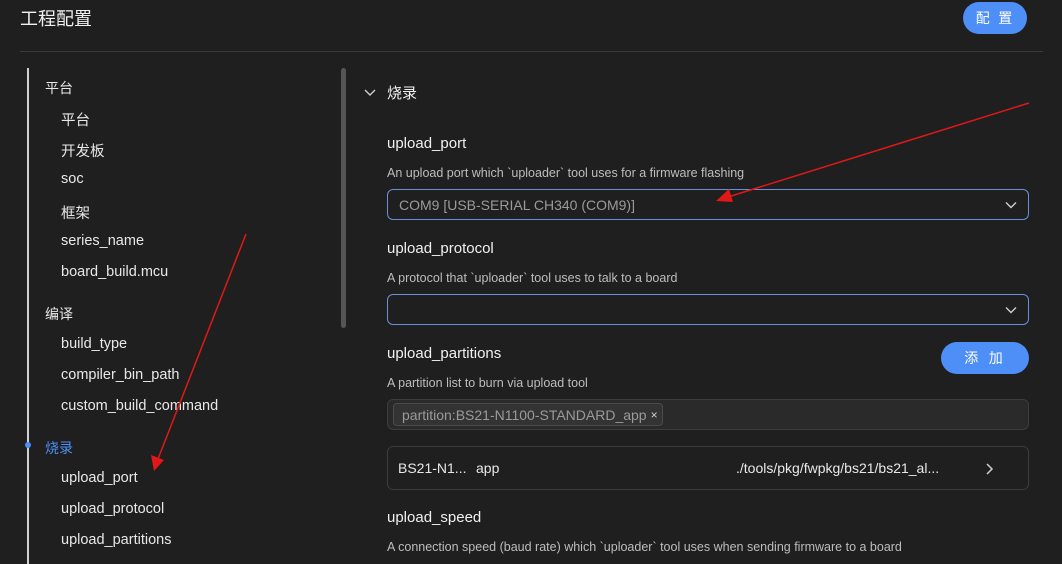 The image size is (1062, 564). Describe the element at coordinates (434, 517) in the screenshot. I see `upload-speed-label: upload_speed` at that location.